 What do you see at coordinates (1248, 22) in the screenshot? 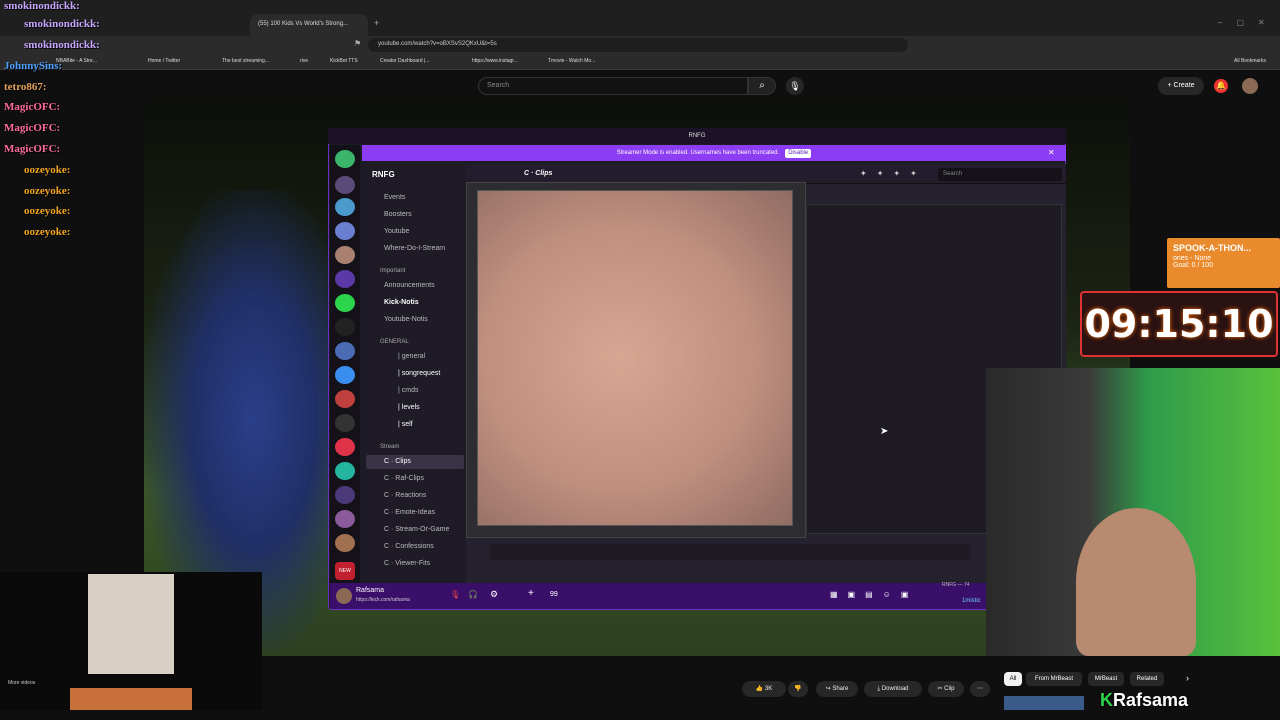
I see `window-controls: –▢✕` at bounding box center [1248, 22].